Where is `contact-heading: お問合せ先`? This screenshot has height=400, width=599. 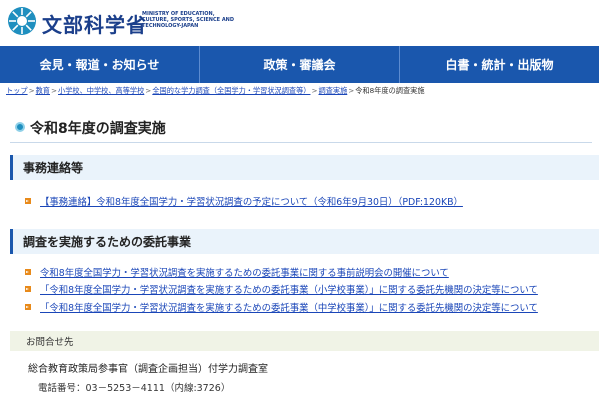 contact-heading: お問合せ先 is located at coordinates (304, 341).